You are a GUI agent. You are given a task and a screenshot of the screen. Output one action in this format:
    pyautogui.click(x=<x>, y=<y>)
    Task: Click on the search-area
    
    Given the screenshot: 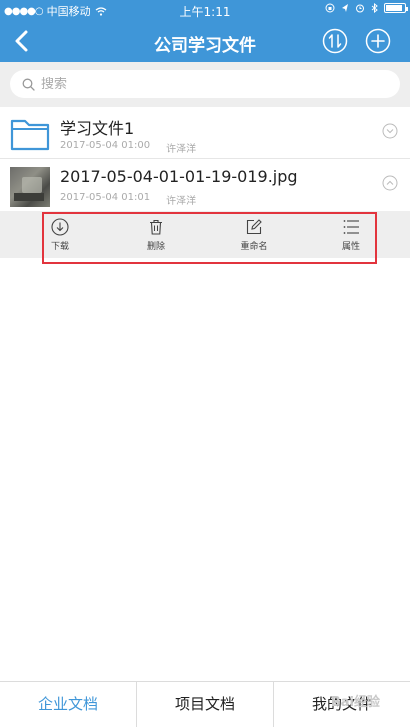 What is the action you would take?
    pyautogui.click(x=205, y=84)
    